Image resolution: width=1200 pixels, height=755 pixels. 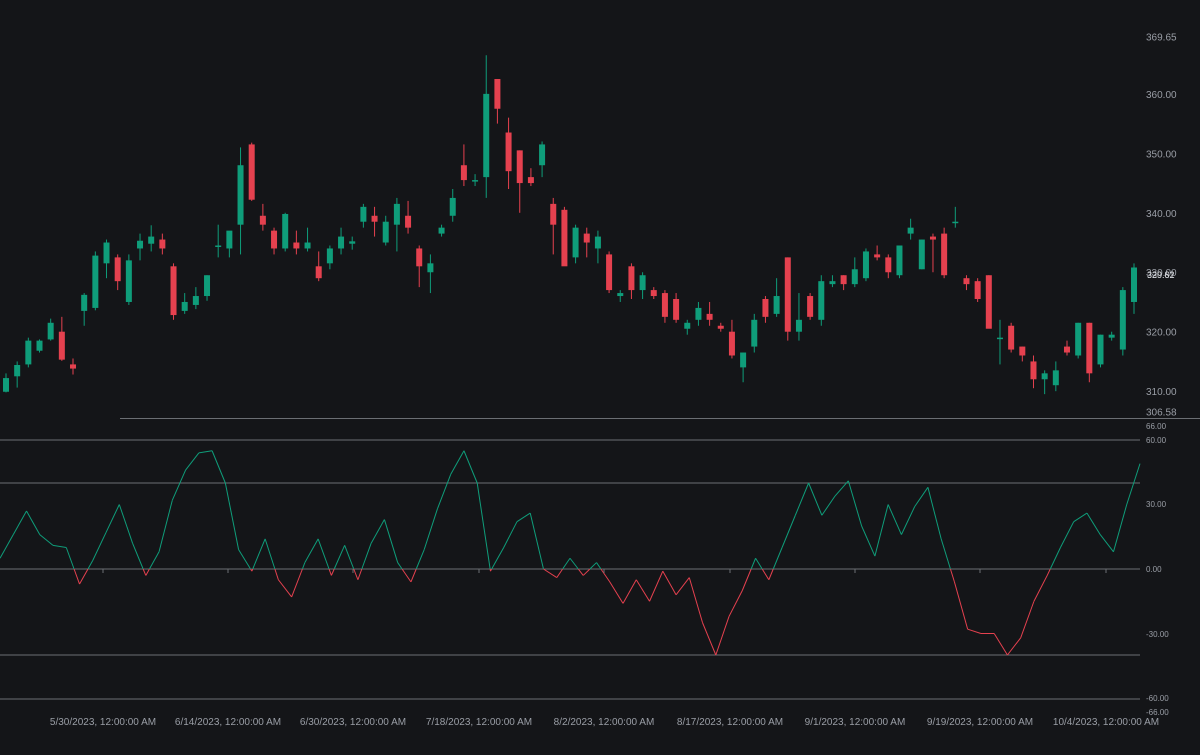 What do you see at coordinates (1161, 413) in the screenshot?
I see `price-tick-label: 306.58` at bounding box center [1161, 413].